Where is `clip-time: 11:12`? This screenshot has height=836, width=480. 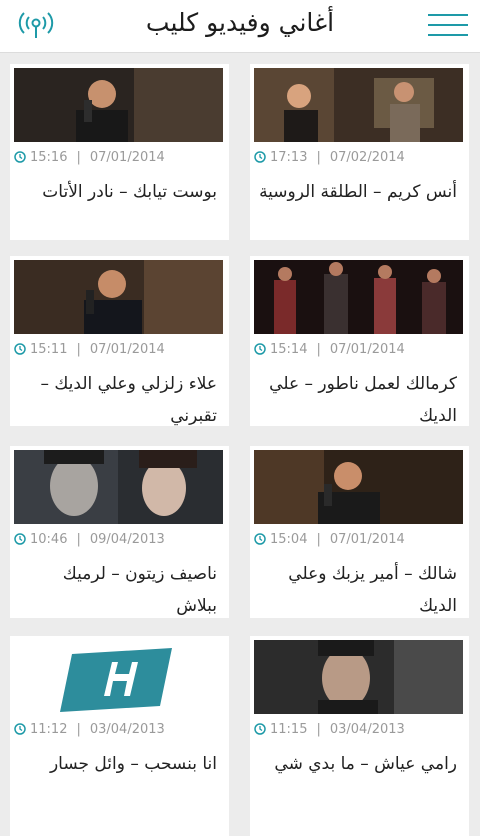
clip-time: 11:12 is located at coordinates (49, 729).